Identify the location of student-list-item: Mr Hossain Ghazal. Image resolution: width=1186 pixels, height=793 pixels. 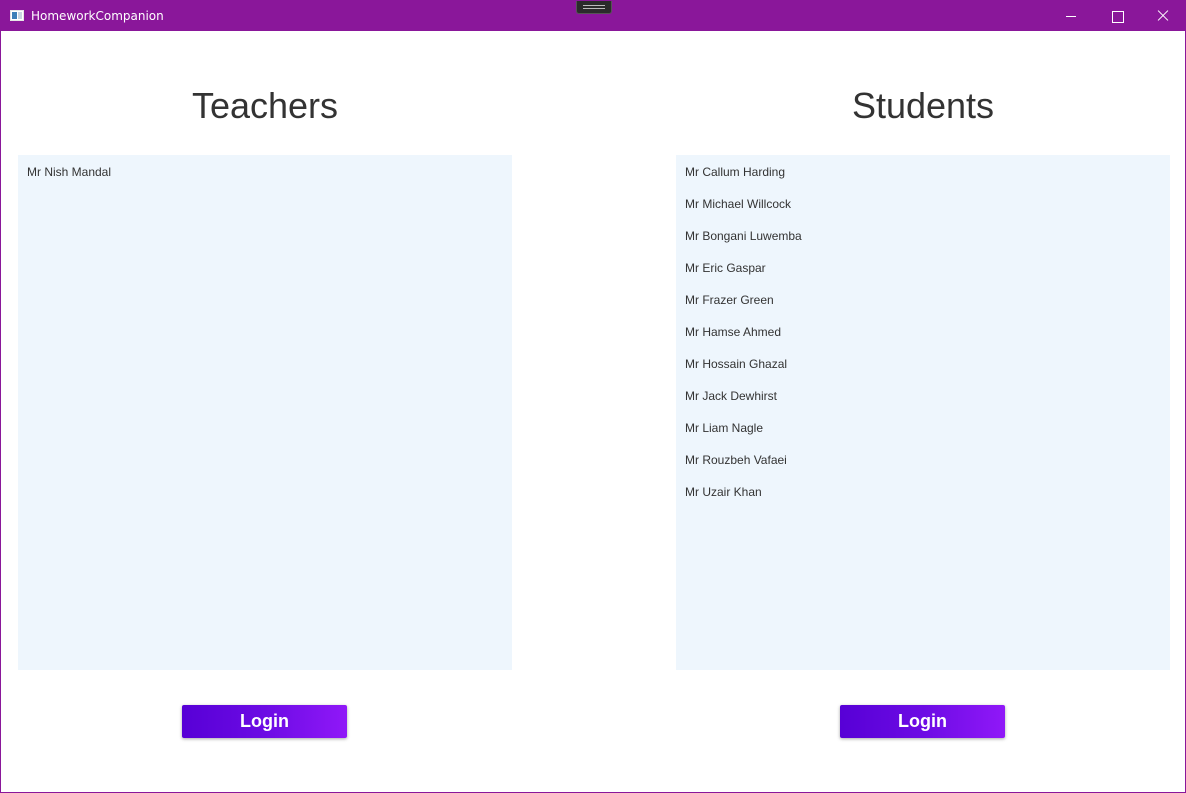
(923, 363).